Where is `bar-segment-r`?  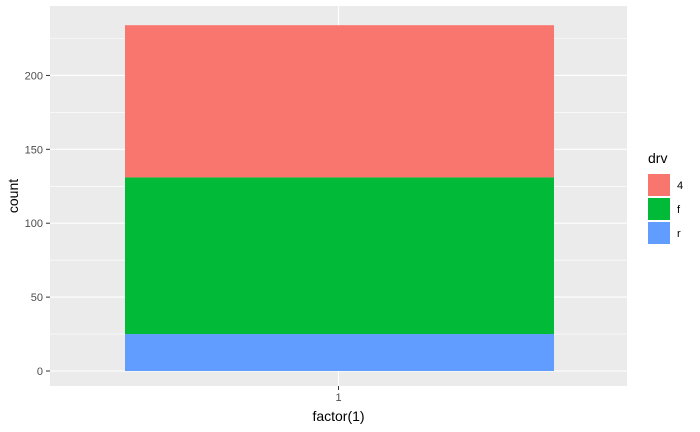
bar-segment-r is located at coordinates (339, 352).